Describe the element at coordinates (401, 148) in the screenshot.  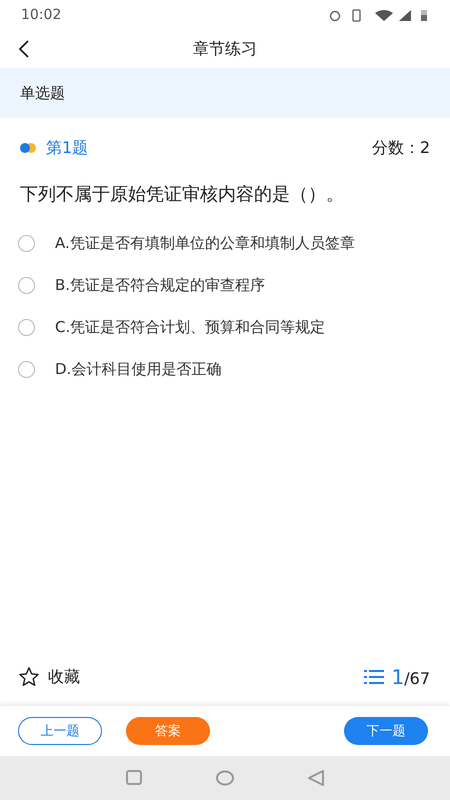
I see `score-label: 分数：2` at that location.